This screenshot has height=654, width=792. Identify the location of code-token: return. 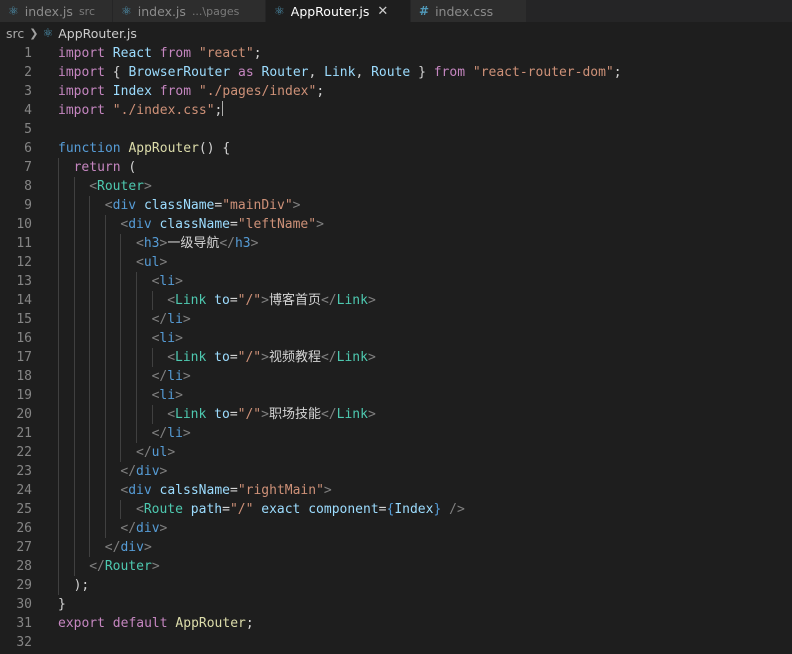
(101, 167).